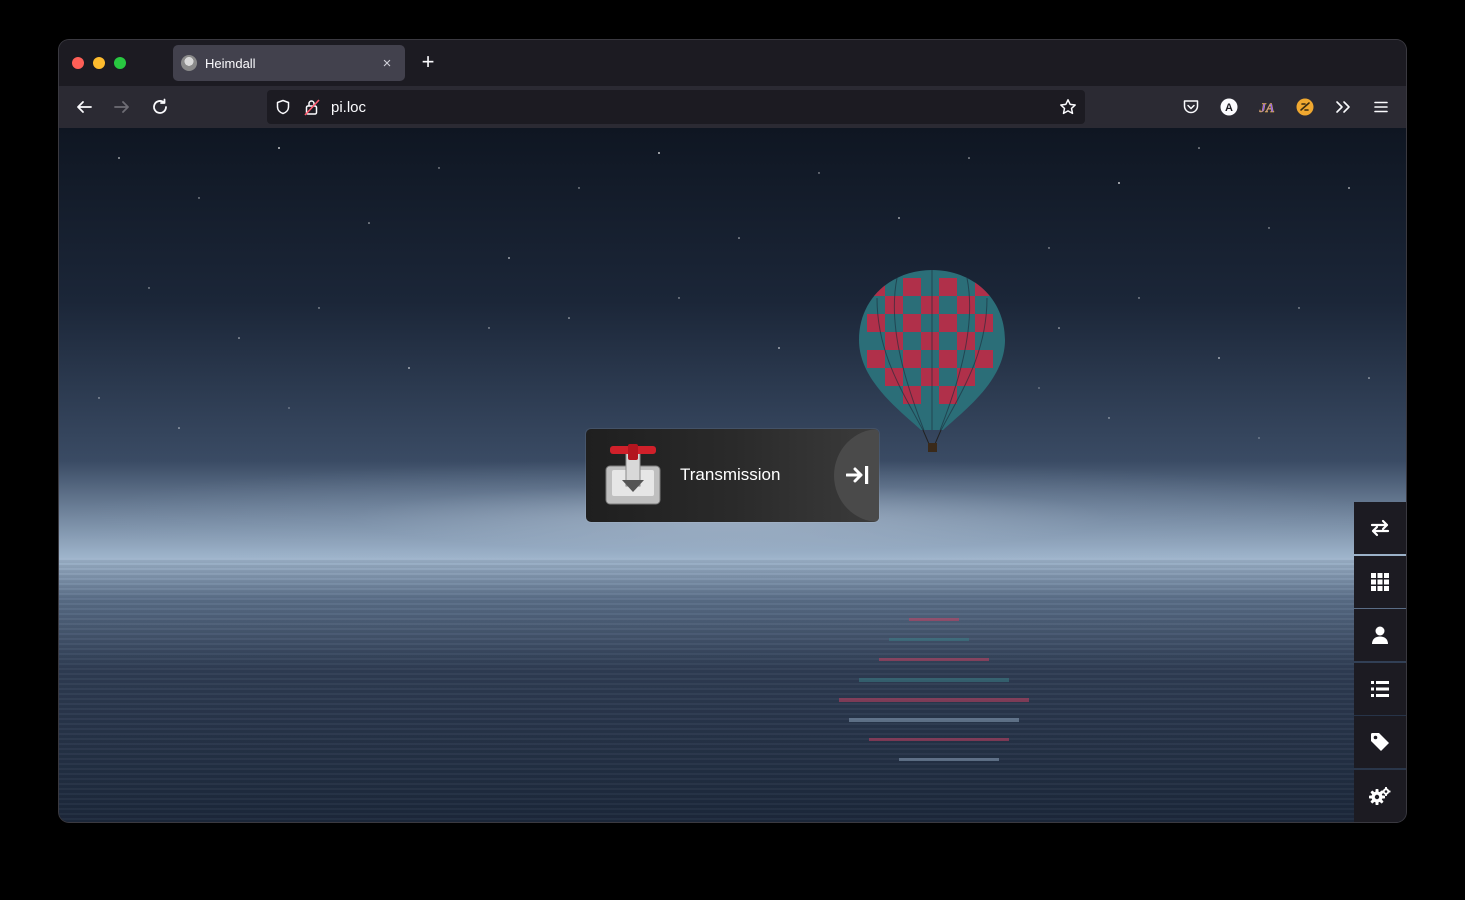 Image resolution: width=1465 pixels, height=900 pixels. What do you see at coordinates (283, 107) in the screenshot?
I see `shield-icon` at bounding box center [283, 107].